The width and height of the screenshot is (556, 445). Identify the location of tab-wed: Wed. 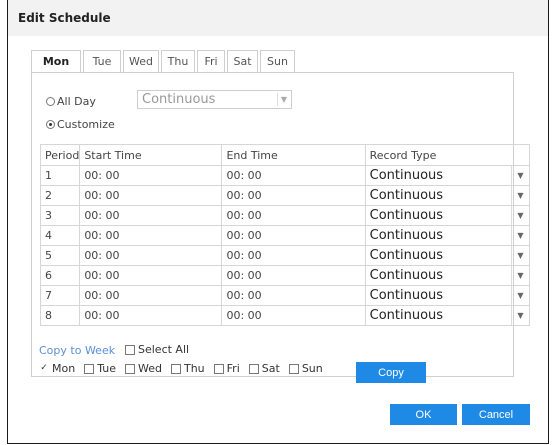
(141, 61).